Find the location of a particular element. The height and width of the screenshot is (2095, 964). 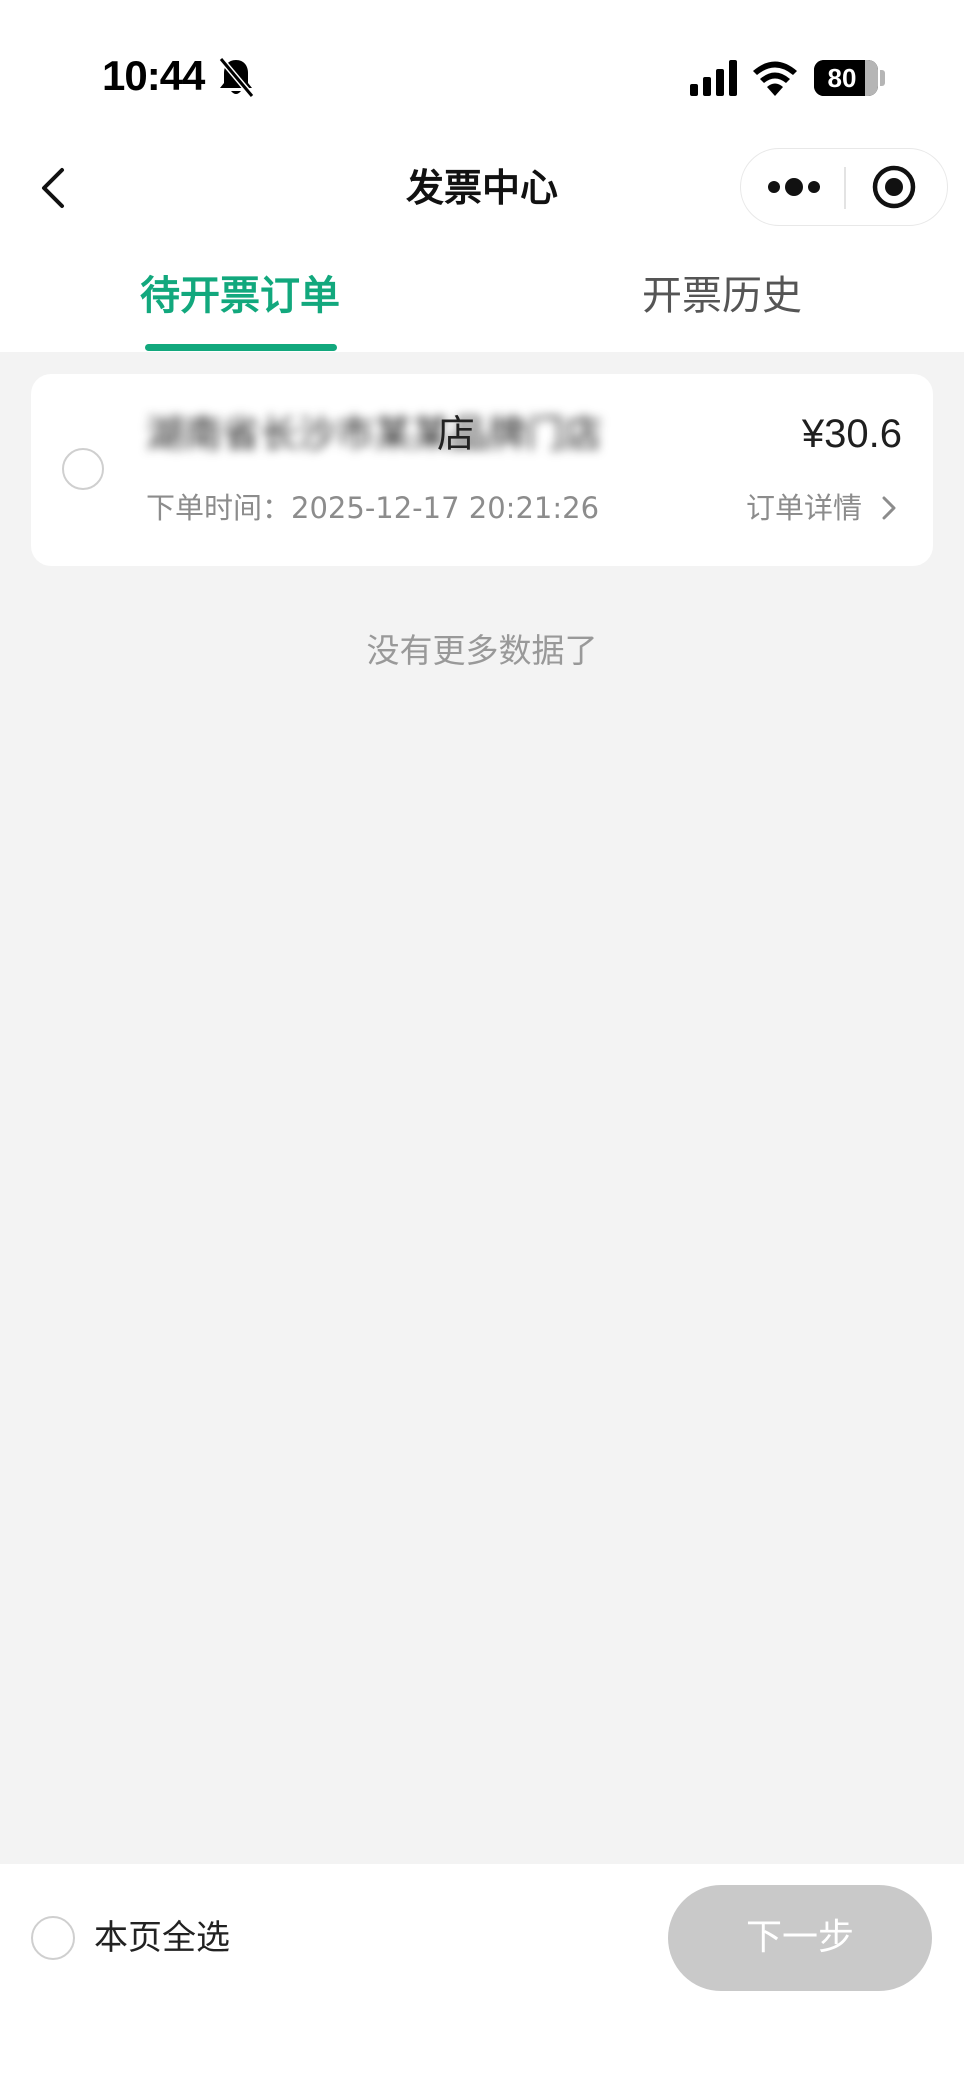

order-detail-label: 订单详情 is located at coordinates (803, 508).